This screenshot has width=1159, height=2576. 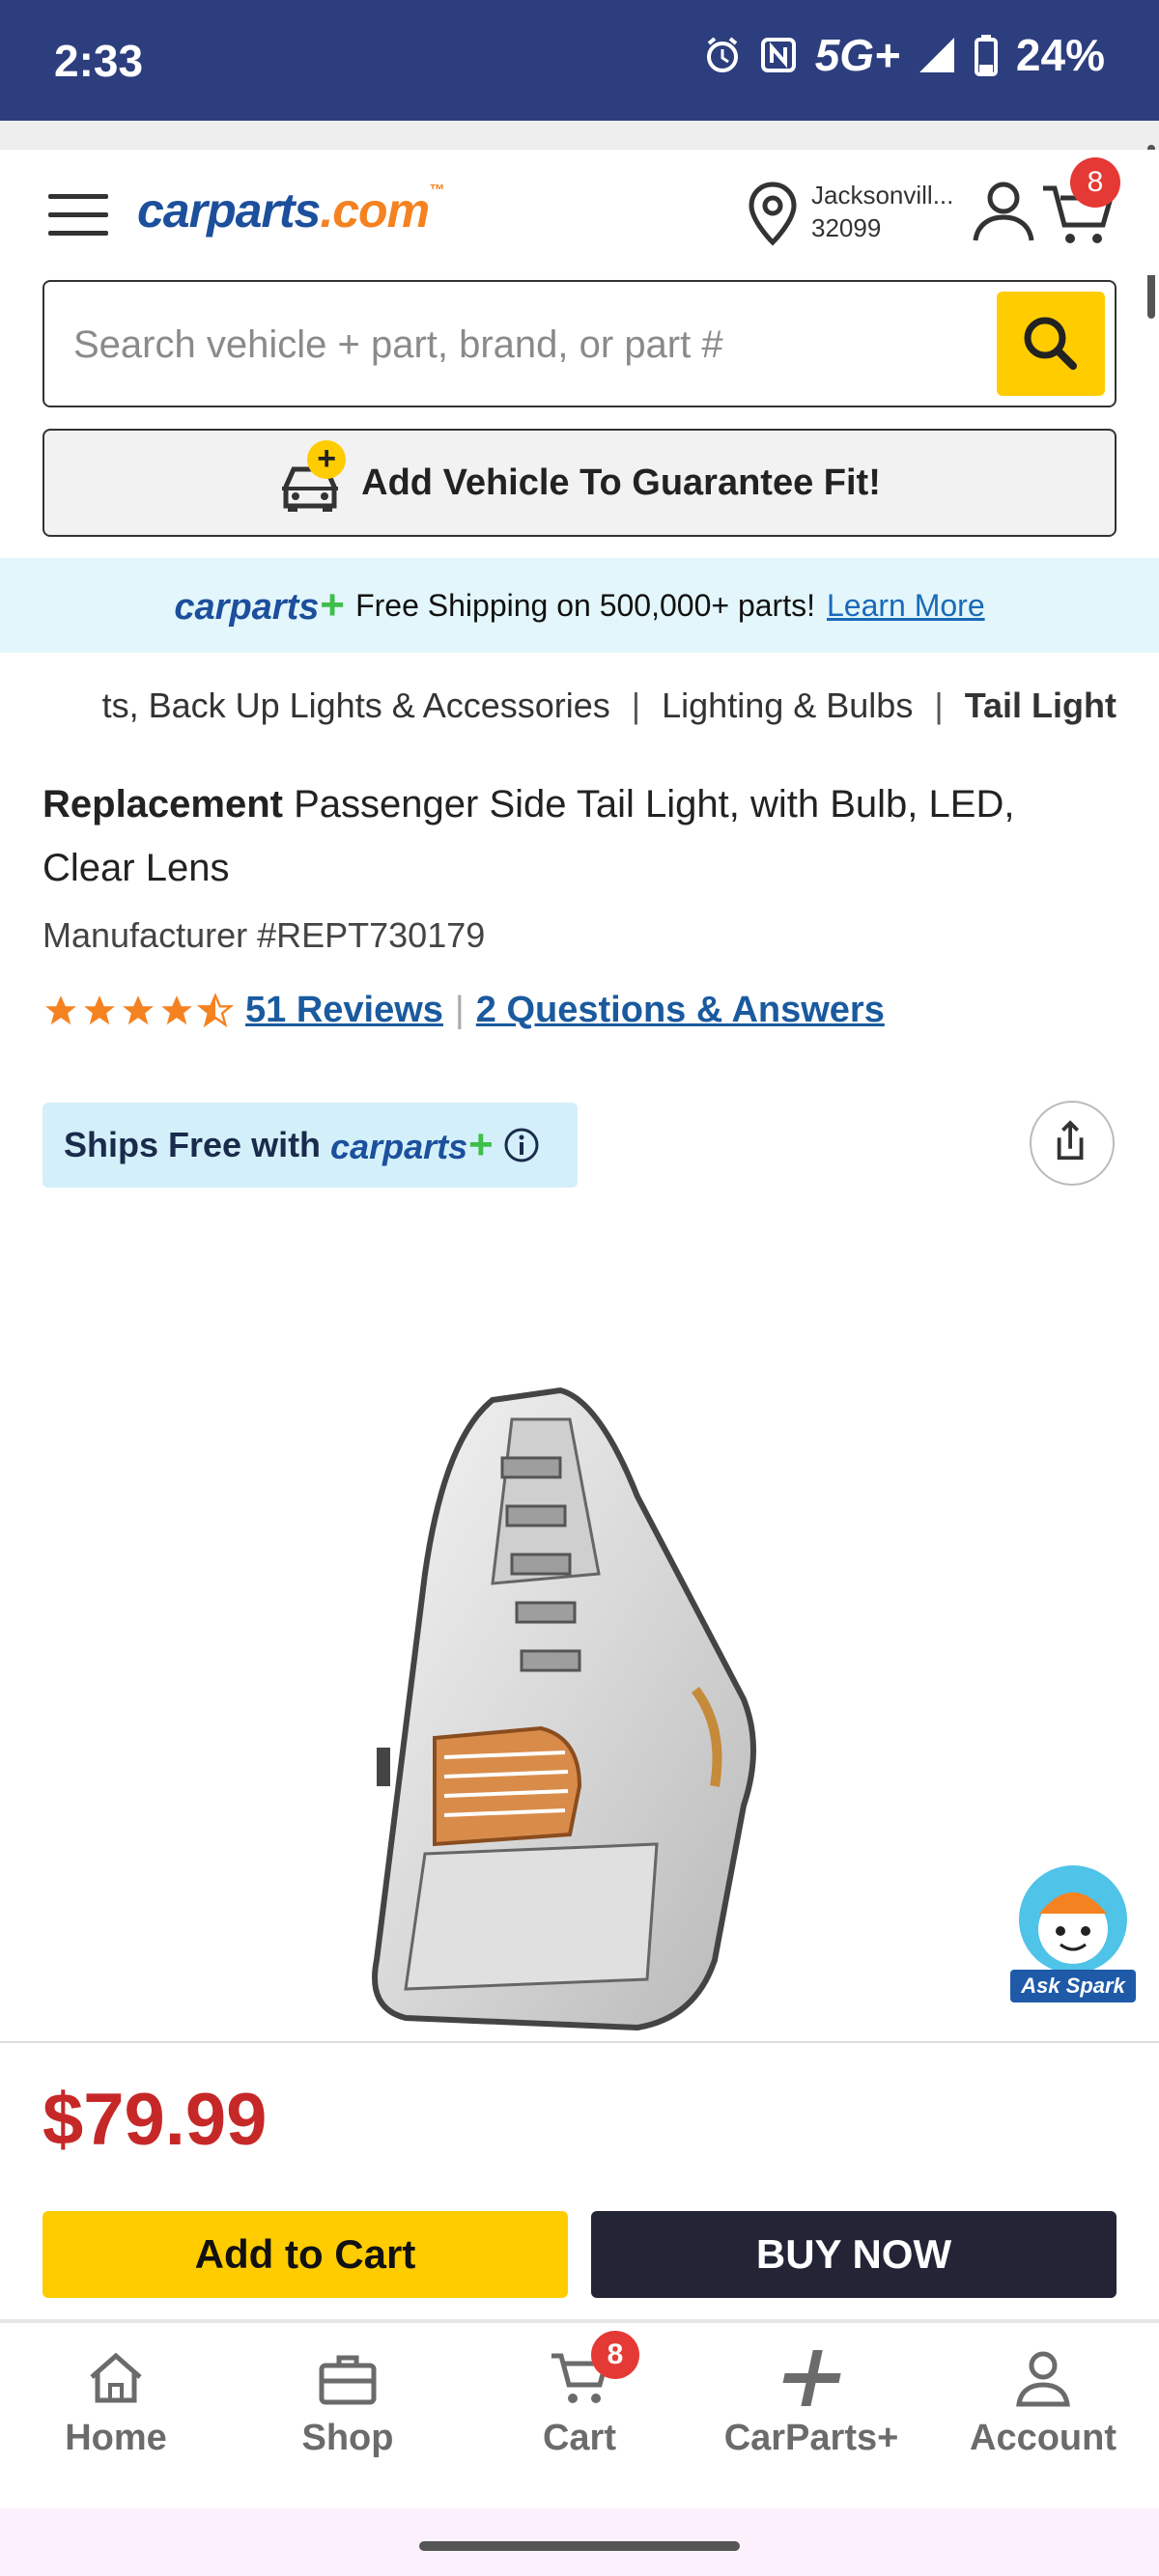 I want to click on nav-home-label: Home, so click(x=116, y=2438).